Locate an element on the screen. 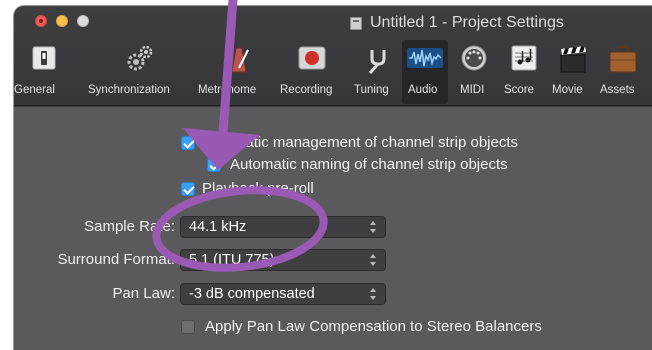 This screenshot has width=652, height=350. toolbar-label-audio: Audio is located at coordinates (423, 90).